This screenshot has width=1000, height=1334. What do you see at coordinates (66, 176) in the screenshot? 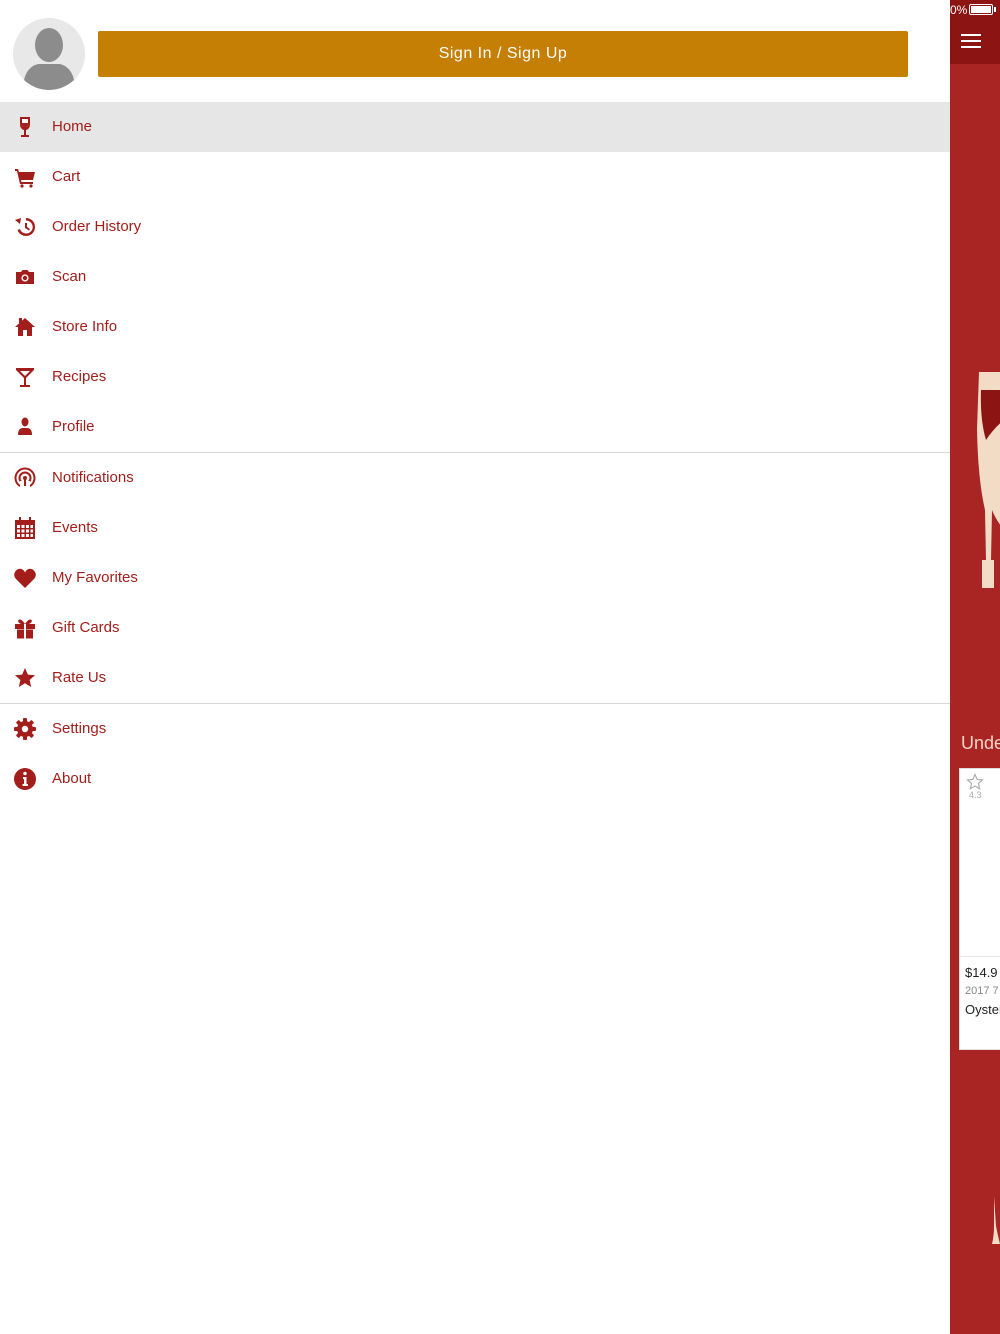
I see `menu-item-label: Cart` at bounding box center [66, 176].